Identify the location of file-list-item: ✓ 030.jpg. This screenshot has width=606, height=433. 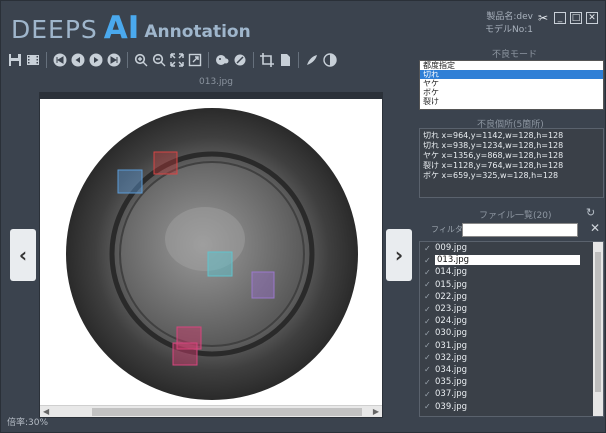
(511, 333).